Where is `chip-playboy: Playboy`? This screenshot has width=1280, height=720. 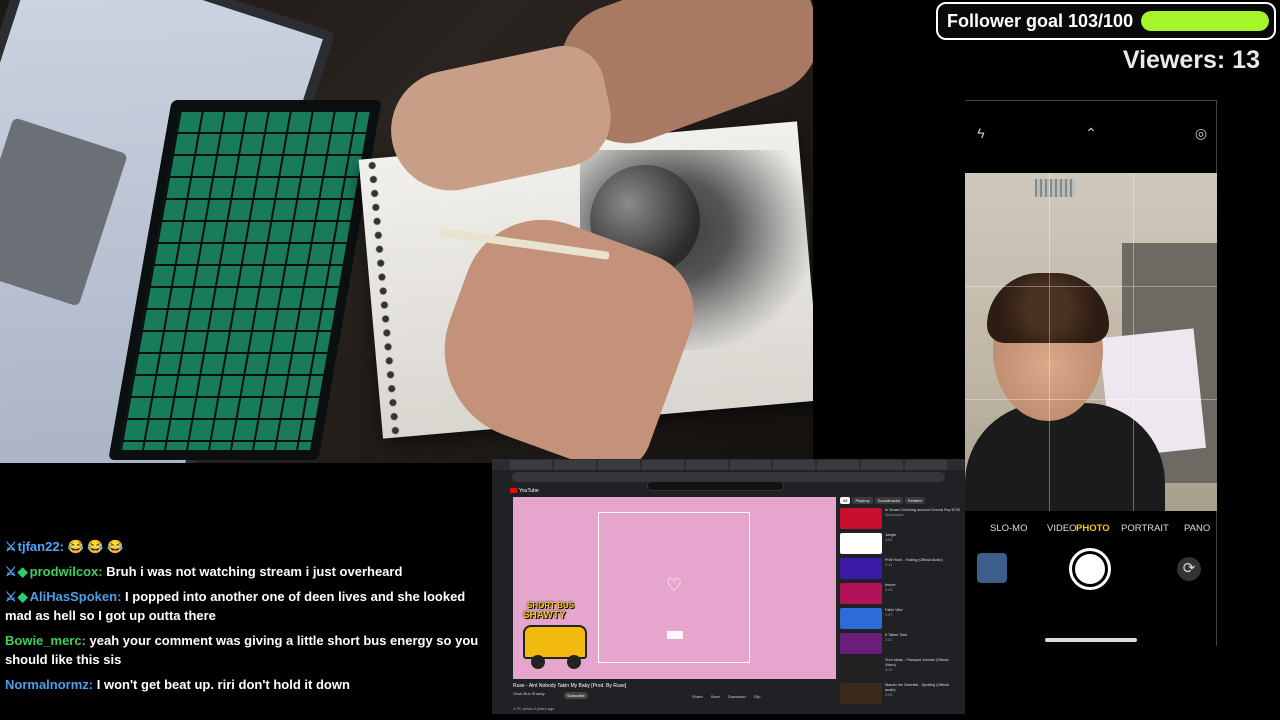
chip-playboy: Playboy is located at coordinates (862, 500).